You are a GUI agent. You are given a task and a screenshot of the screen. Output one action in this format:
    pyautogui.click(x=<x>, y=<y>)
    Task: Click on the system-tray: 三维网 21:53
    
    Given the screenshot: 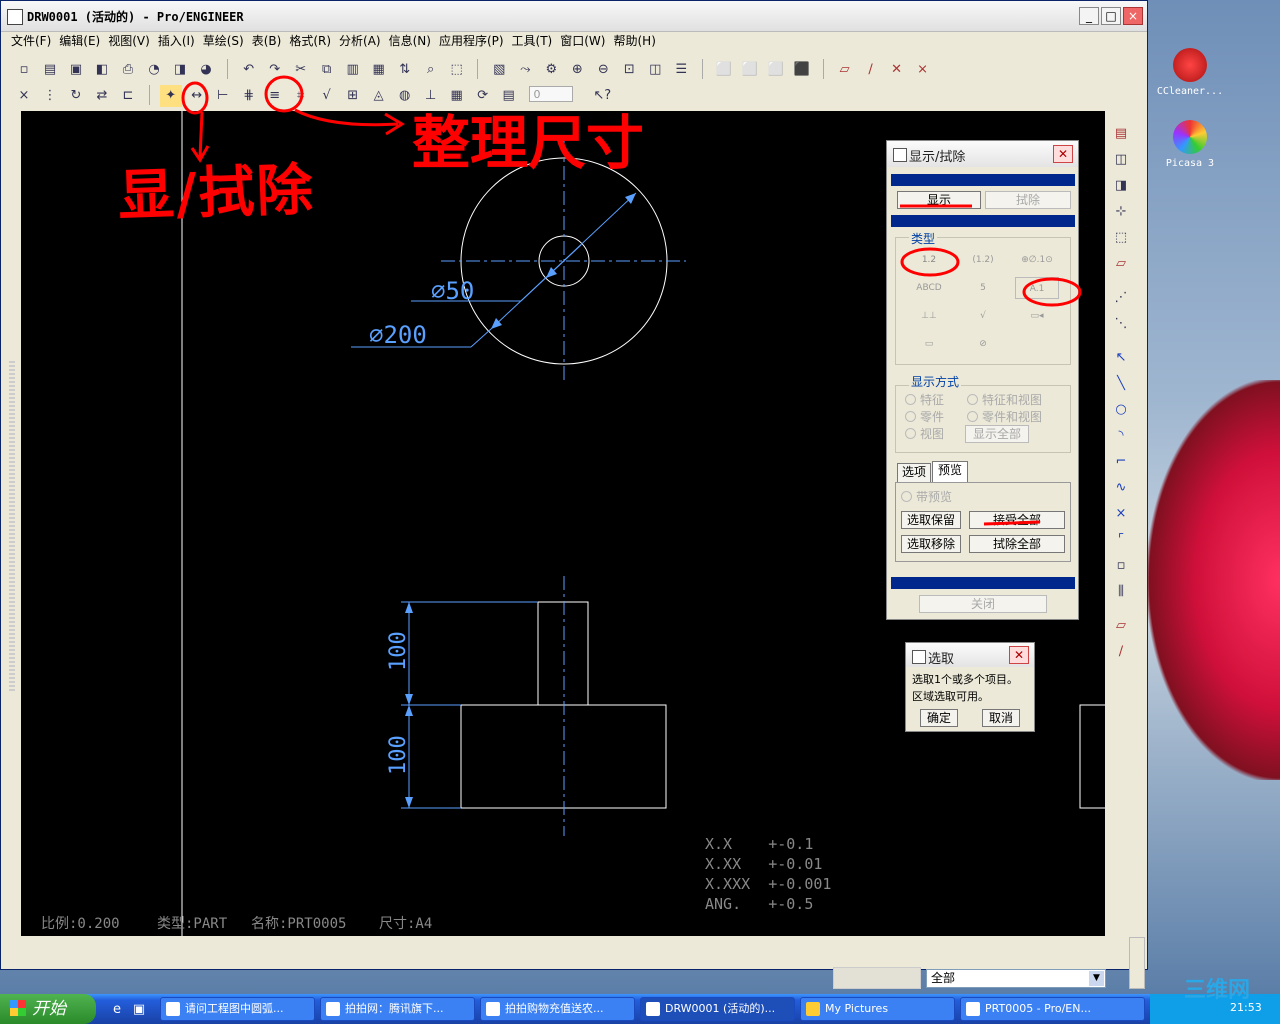 What is the action you would take?
    pyautogui.click(x=1215, y=1001)
    